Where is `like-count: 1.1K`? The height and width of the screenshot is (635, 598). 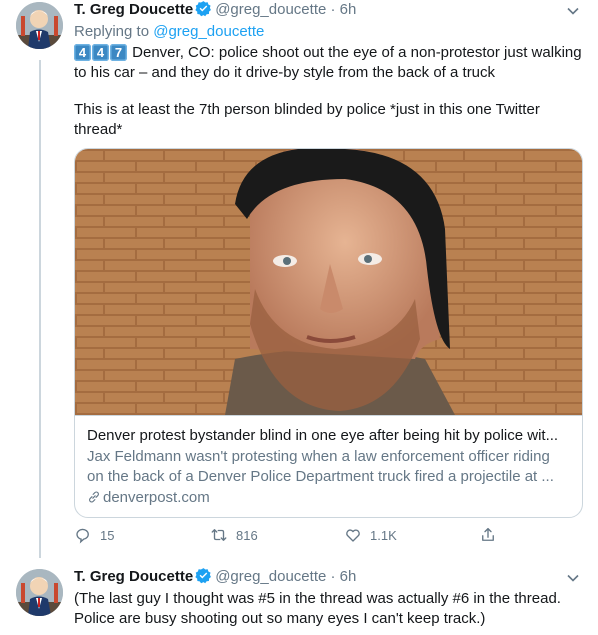 like-count: 1.1K is located at coordinates (383, 535).